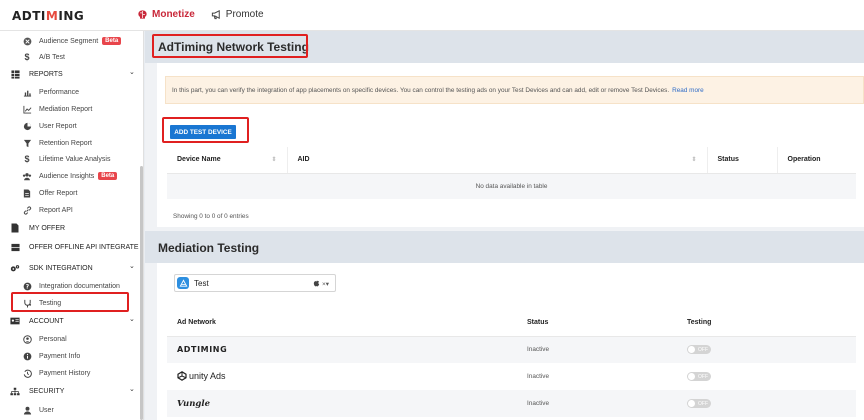  I want to click on sidebar-item-label: Offer Report, so click(58, 193).